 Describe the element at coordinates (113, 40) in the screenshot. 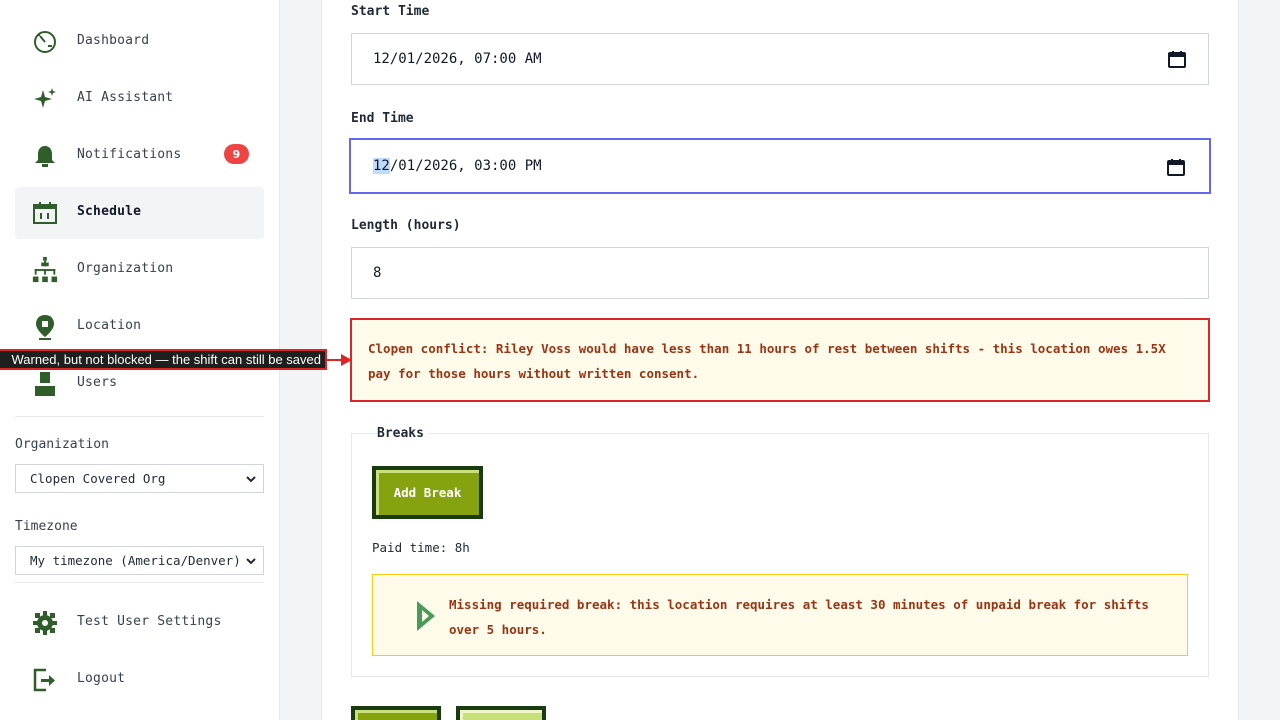

I see `sidebar-item-label: Dashboard` at that location.